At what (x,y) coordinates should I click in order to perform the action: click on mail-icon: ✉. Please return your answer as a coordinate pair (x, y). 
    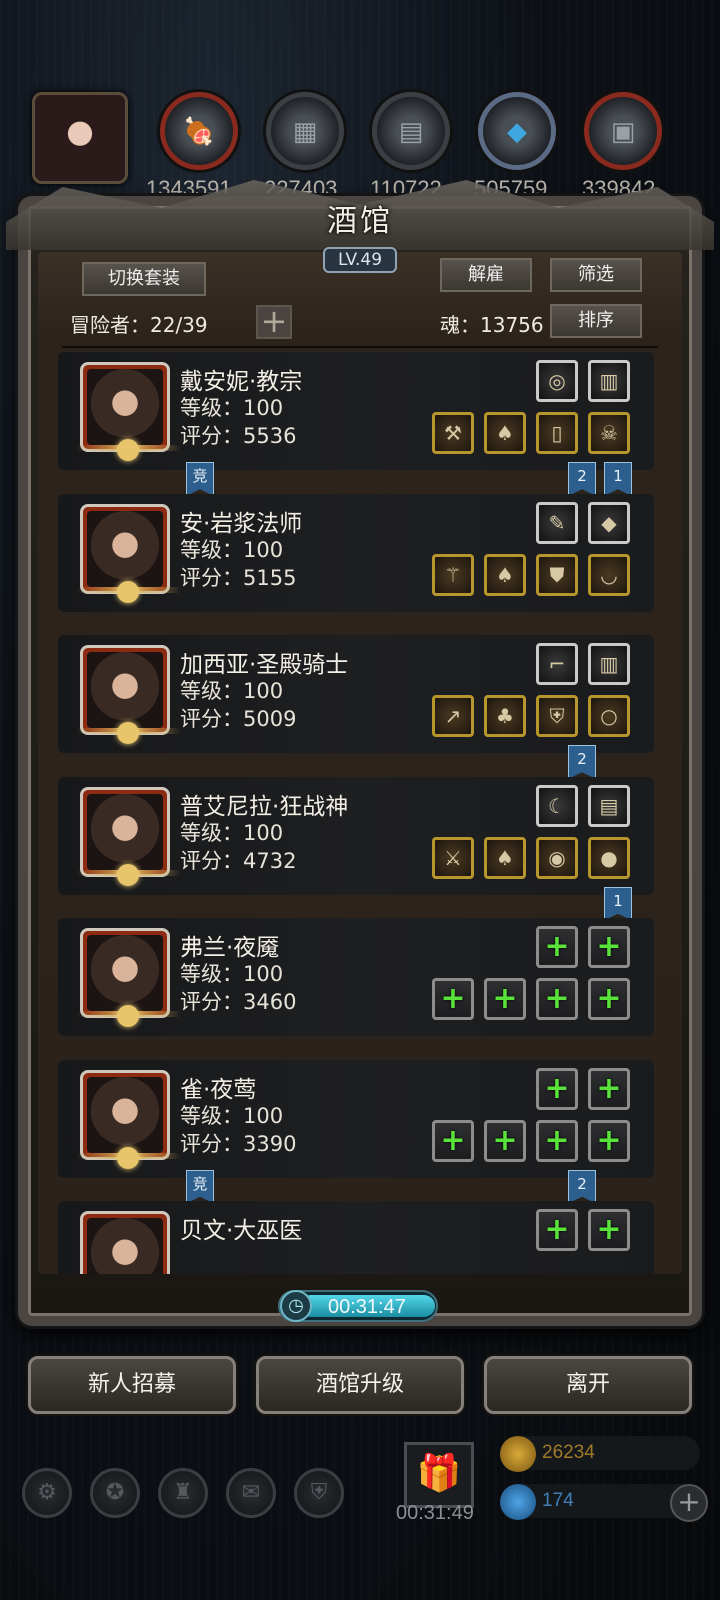
    Looking at the image, I should click on (251, 1493).